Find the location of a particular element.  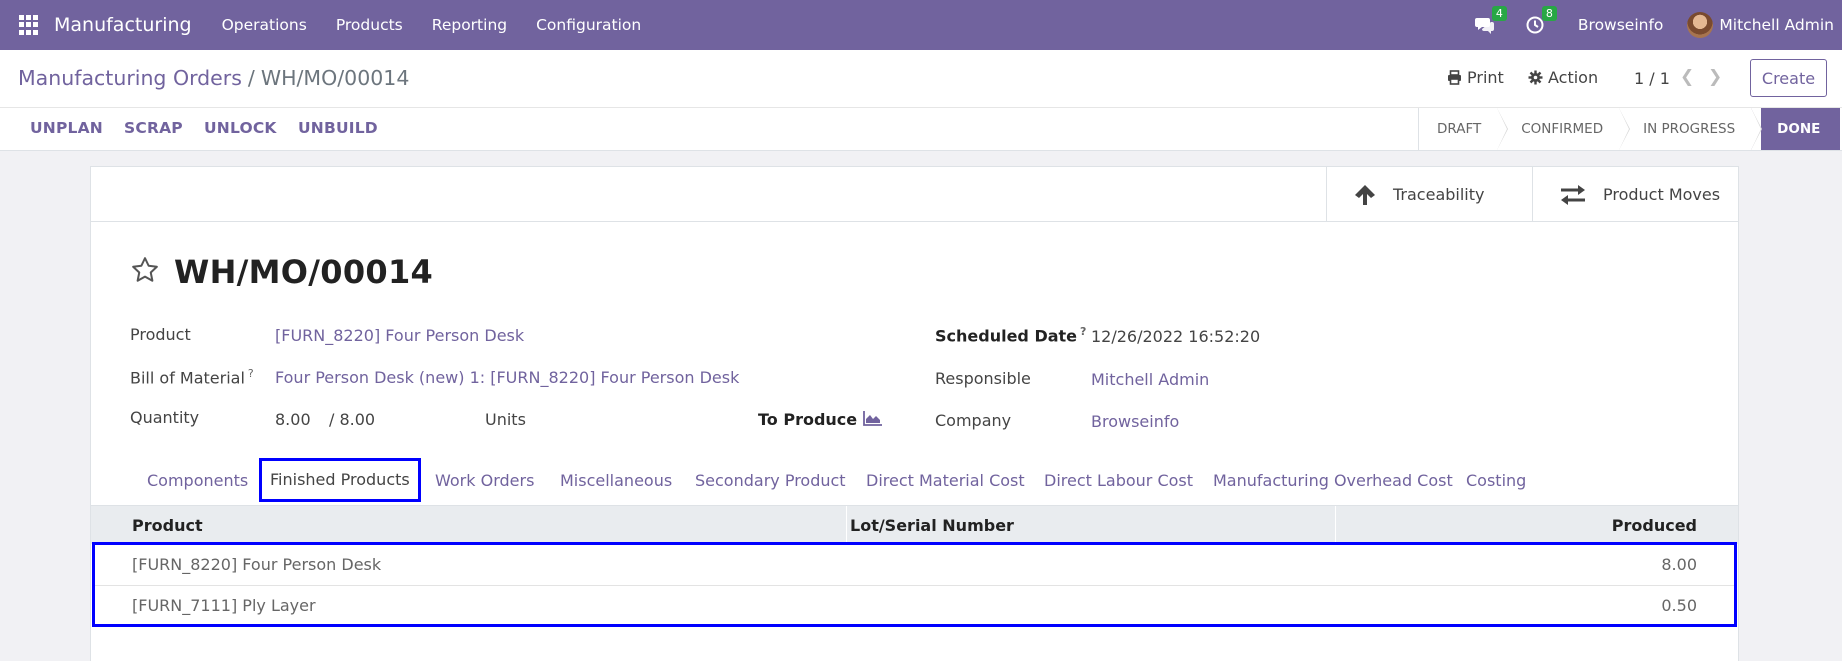

menu-operations: Operations is located at coordinates (264, 25).